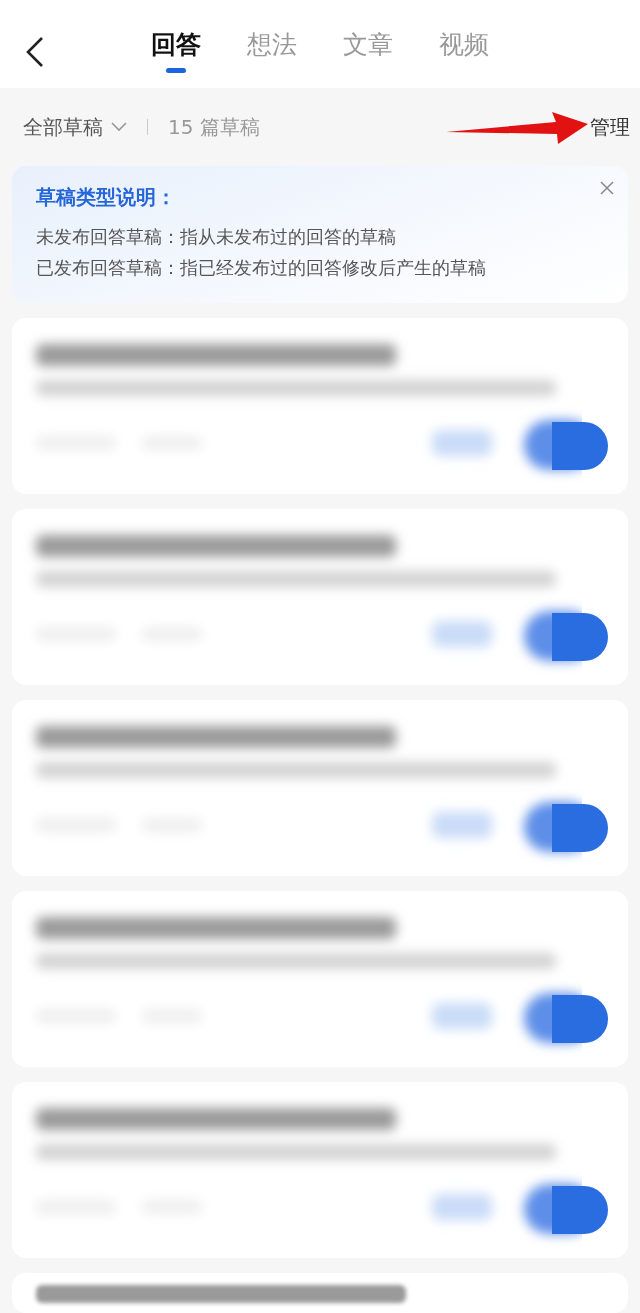 The image size is (640, 1313). Describe the element at coordinates (176, 51) in the screenshot. I see `tab: 回答` at that location.